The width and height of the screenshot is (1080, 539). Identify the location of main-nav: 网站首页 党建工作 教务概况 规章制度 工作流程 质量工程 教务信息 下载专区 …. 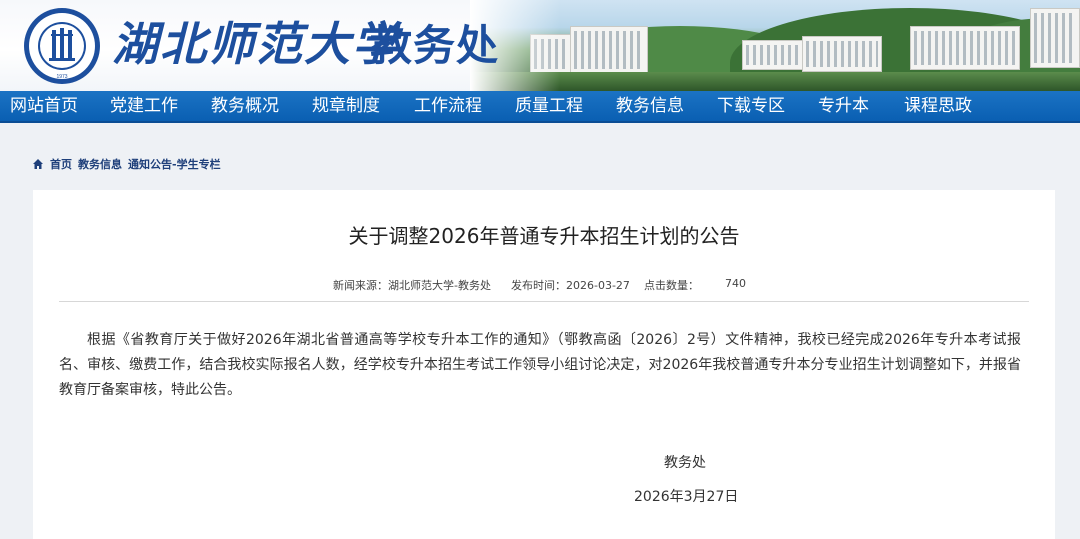
(540, 107).